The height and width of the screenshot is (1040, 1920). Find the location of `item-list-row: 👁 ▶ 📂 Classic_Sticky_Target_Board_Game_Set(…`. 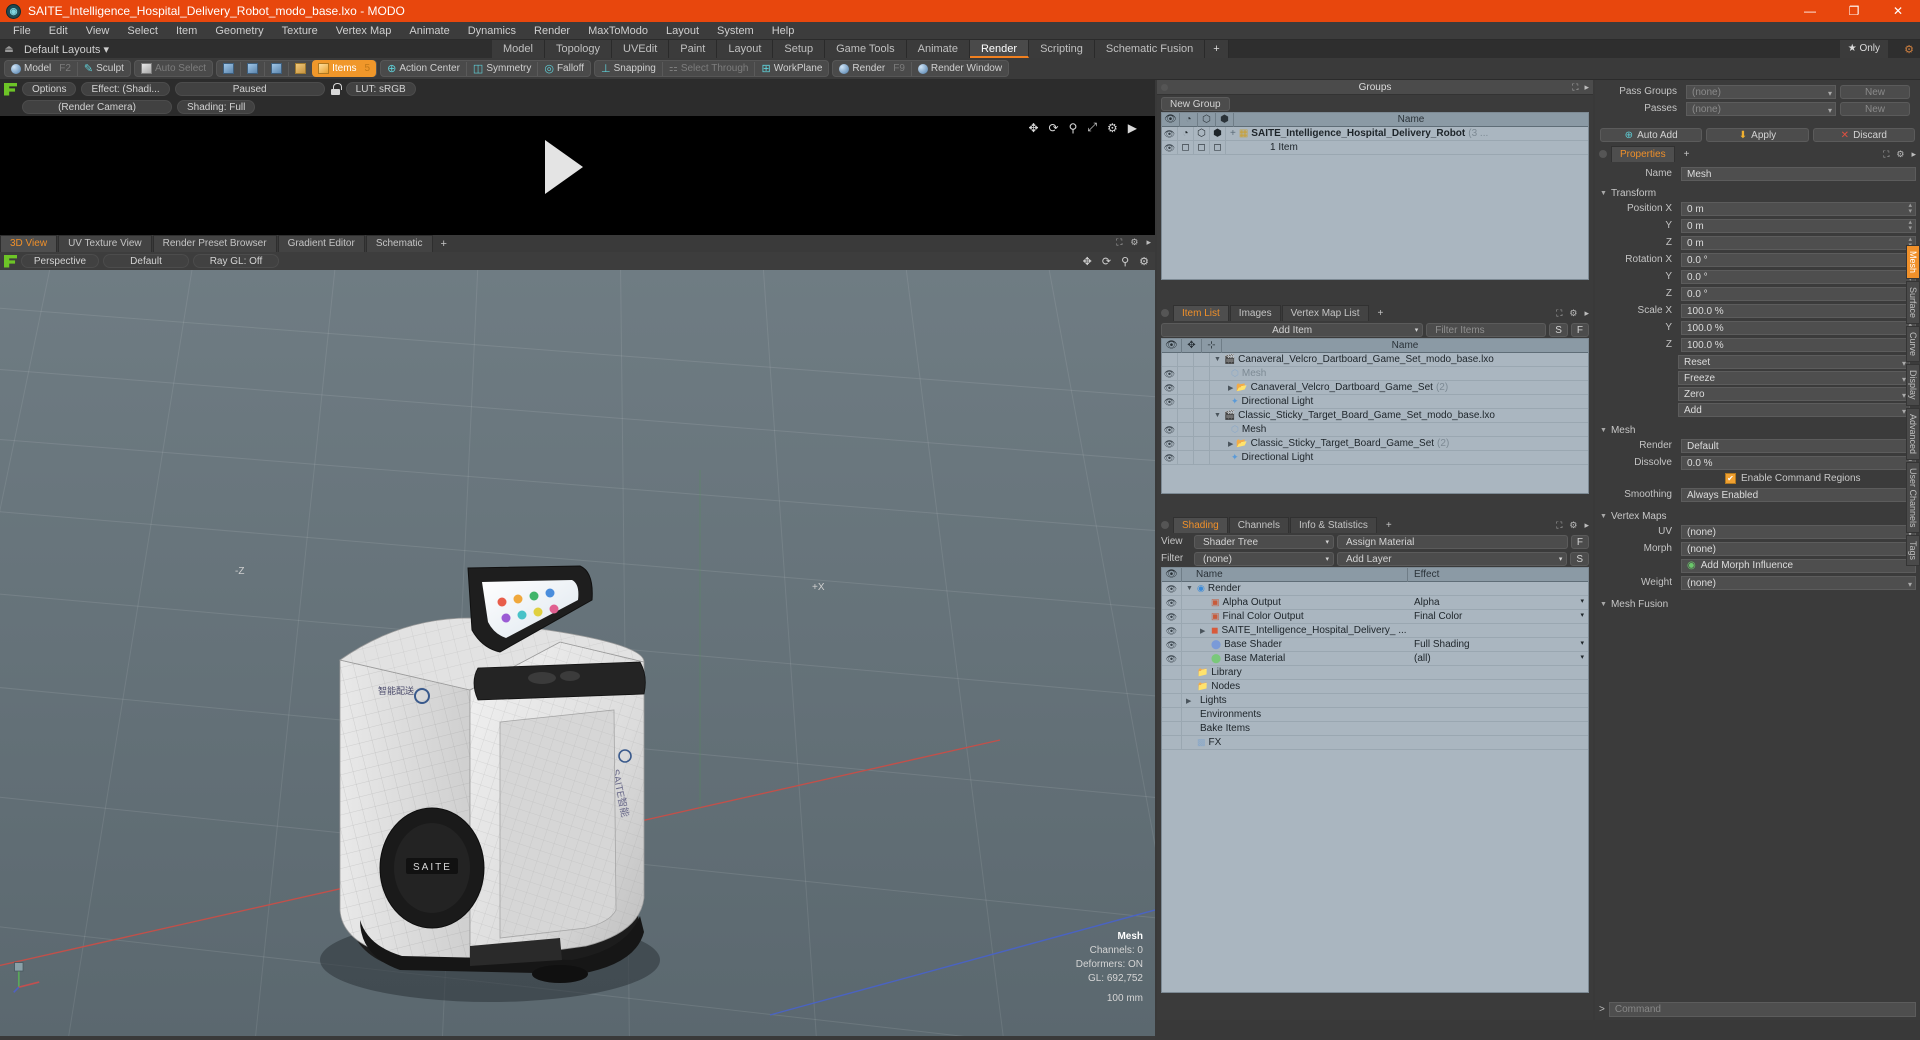

item-list-row: 👁 ▶ 📂 Classic_Sticky_Target_Board_Game_Set(… is located at coordinates (1375, 443).